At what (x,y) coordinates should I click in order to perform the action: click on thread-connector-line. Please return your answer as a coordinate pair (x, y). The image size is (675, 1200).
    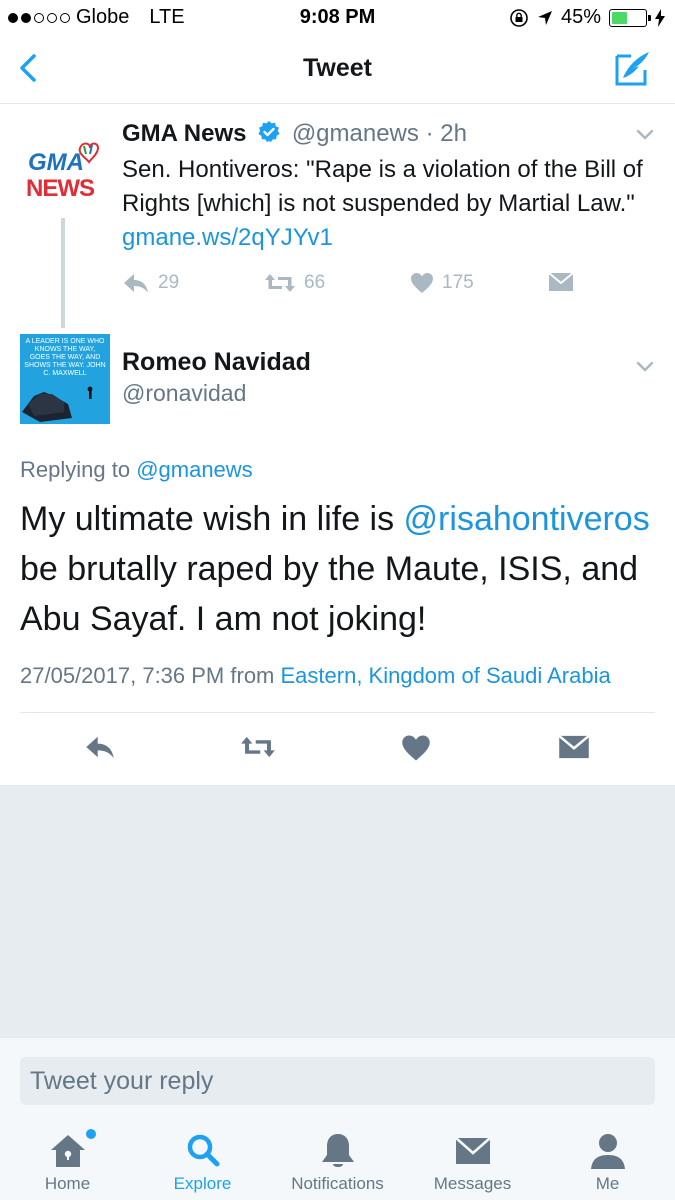
    Looking at the image, I should click on (63, 273).